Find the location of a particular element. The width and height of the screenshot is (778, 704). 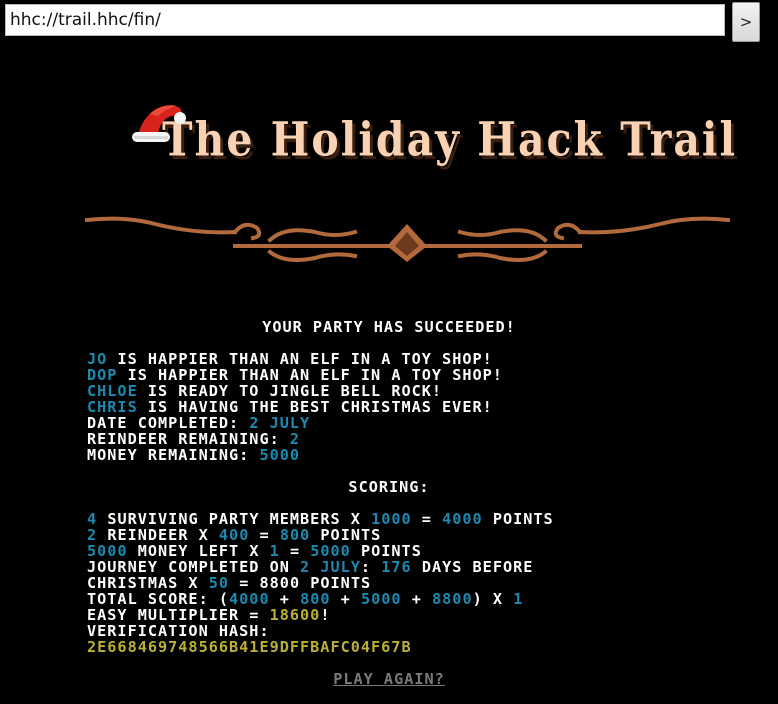

list-item: JO IS HAPPIER THAN AN ELF IN A TOY SHOP! is located at coordinates (295, 359).